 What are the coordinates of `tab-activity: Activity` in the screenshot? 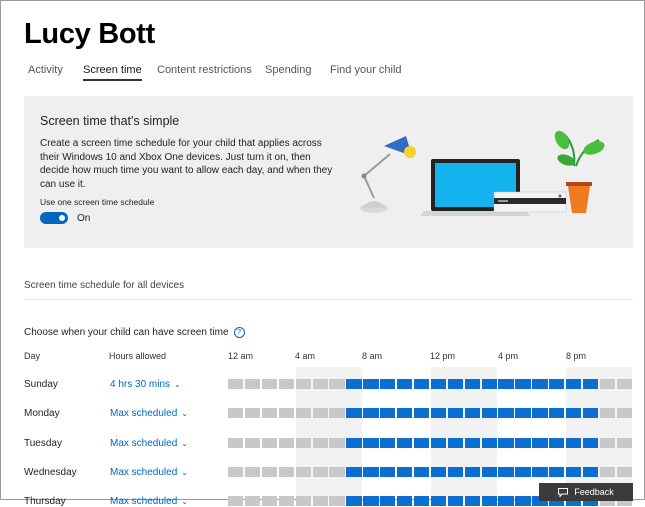 It's located at (45, 70).